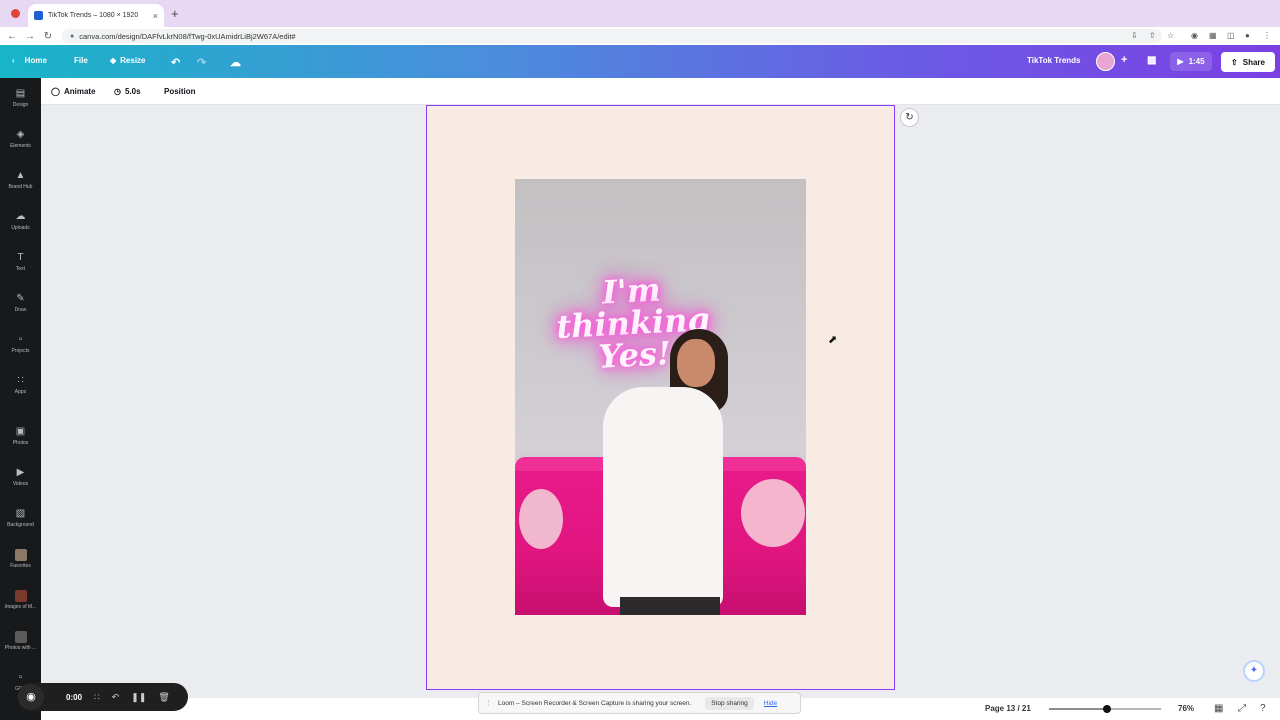 The height and width of the screenshot is (720, 1280). Describe the element at coordinates (138, 697) in the screenshot. I see `pause-icon: ❚❚` at that location.